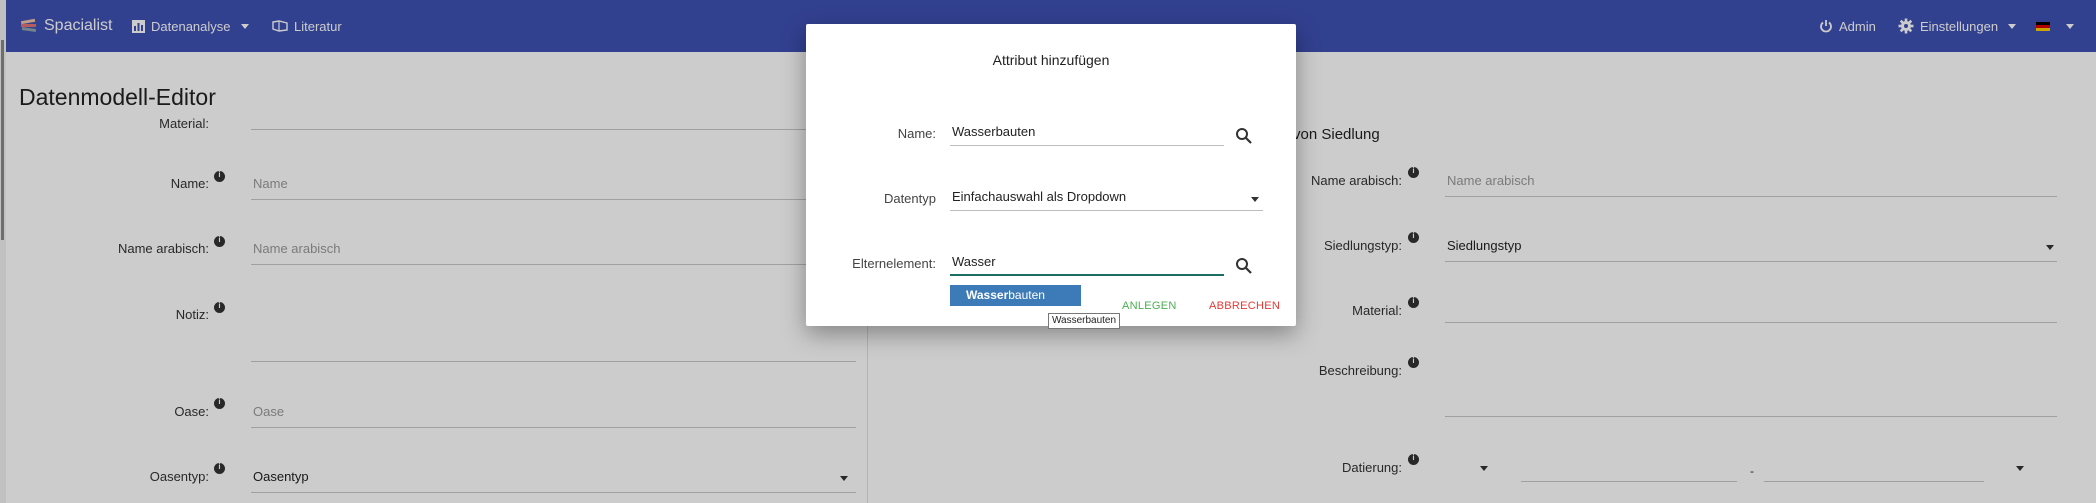 The width and height of the screenshot is (2096, 503). I want to click on attribute-name-input: Wasserbauten, so click(1087, 135).